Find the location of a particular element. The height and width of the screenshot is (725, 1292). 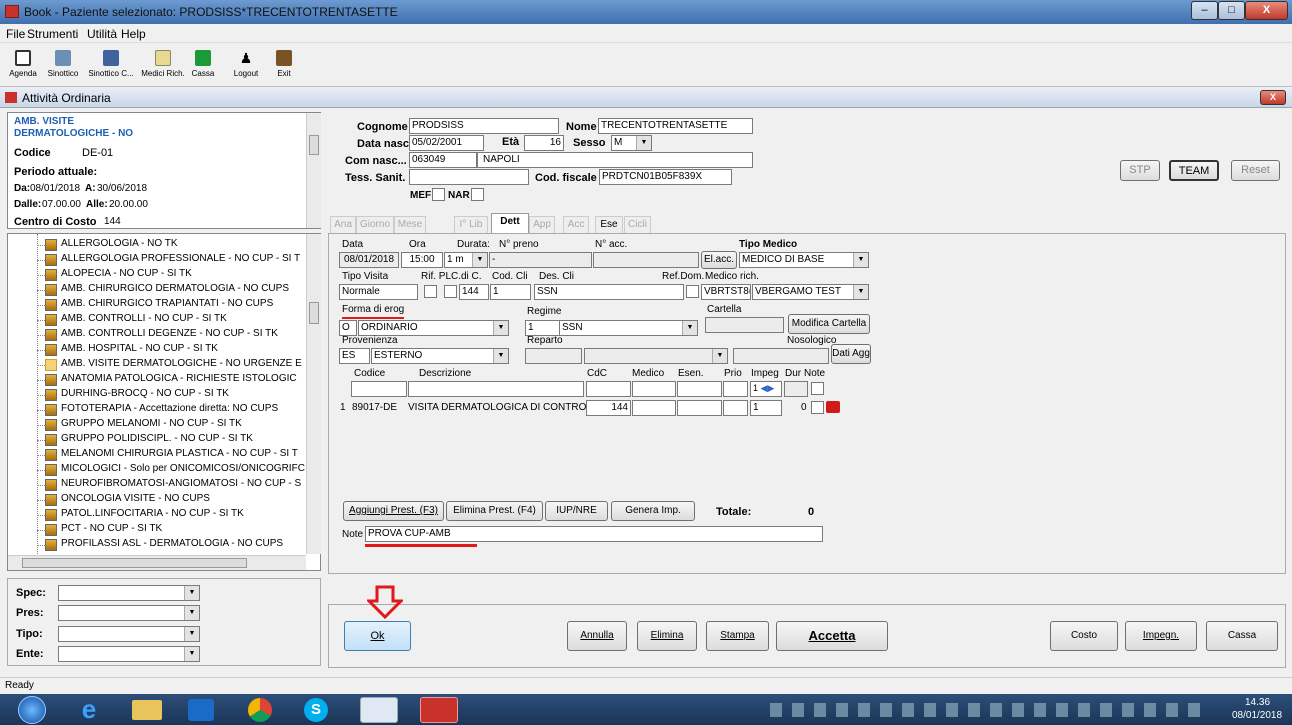

subwindow-close-button: X is located at coordinates (1273, 97).